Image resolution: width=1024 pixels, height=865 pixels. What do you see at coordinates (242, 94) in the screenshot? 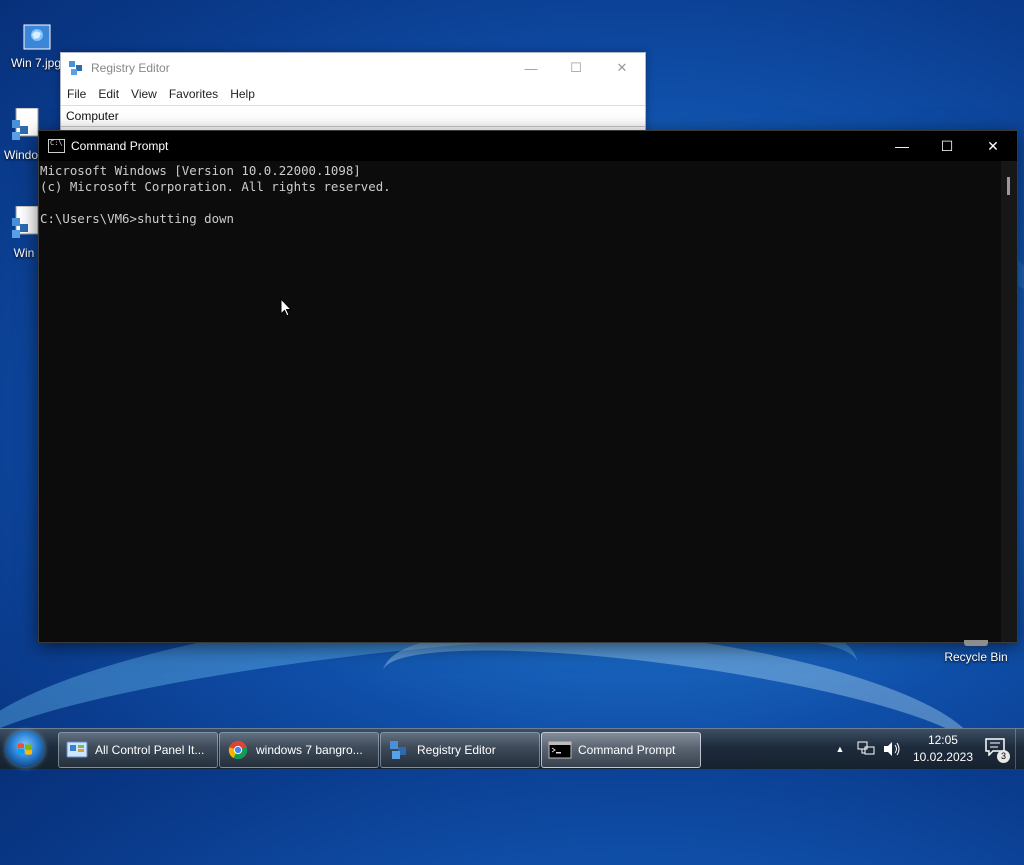
I see `menu-help: Help` at bounding box center [242, 94].